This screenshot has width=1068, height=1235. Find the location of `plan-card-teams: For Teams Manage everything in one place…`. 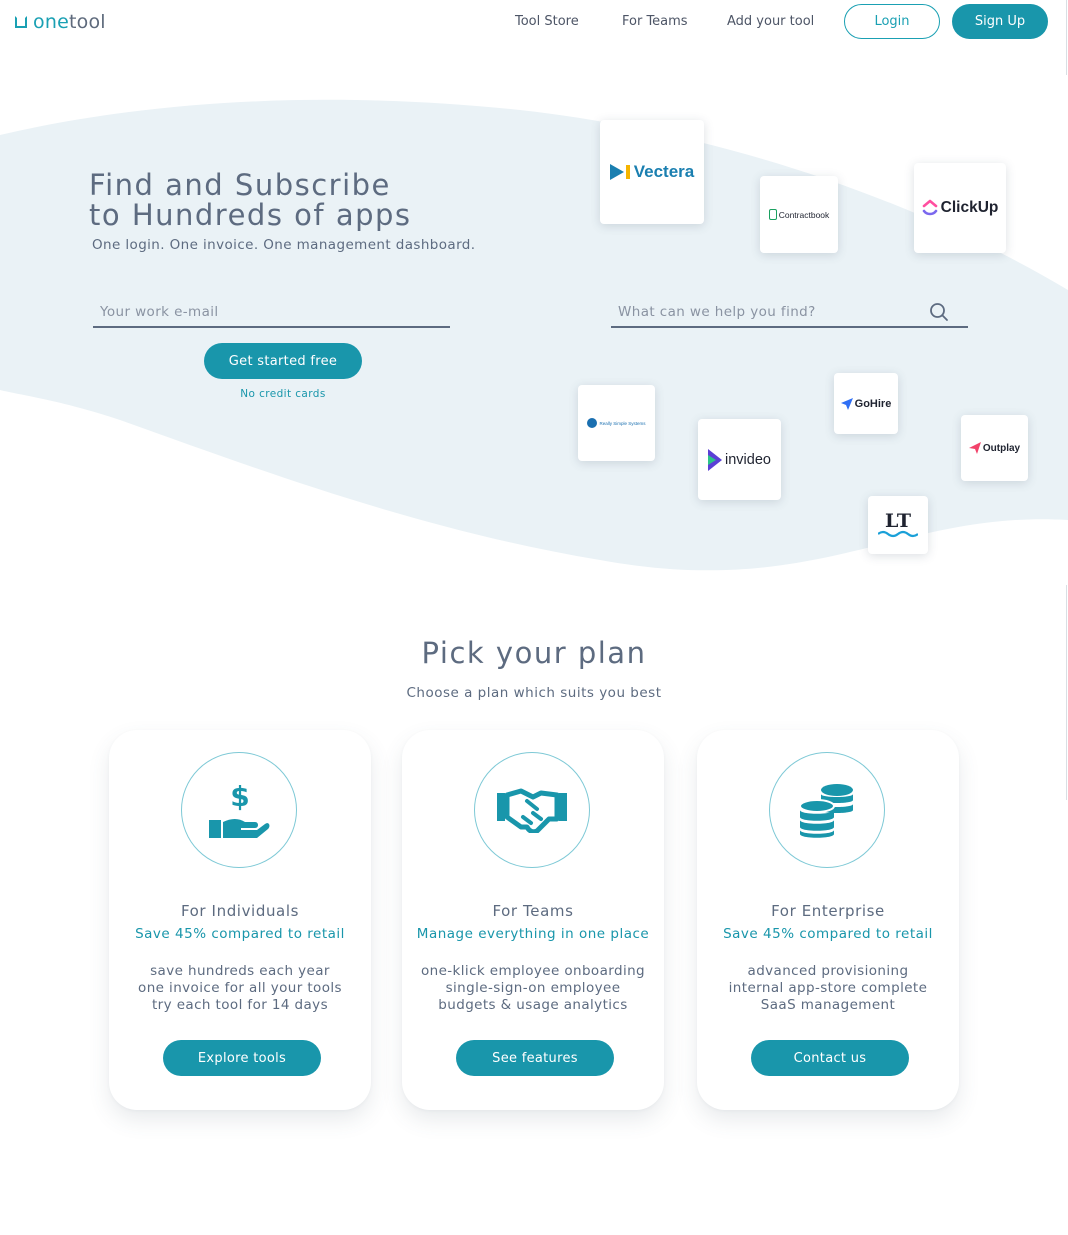

plan-card-teams: For Teams Manage everything in one place… is located at coordinates (533, 920).